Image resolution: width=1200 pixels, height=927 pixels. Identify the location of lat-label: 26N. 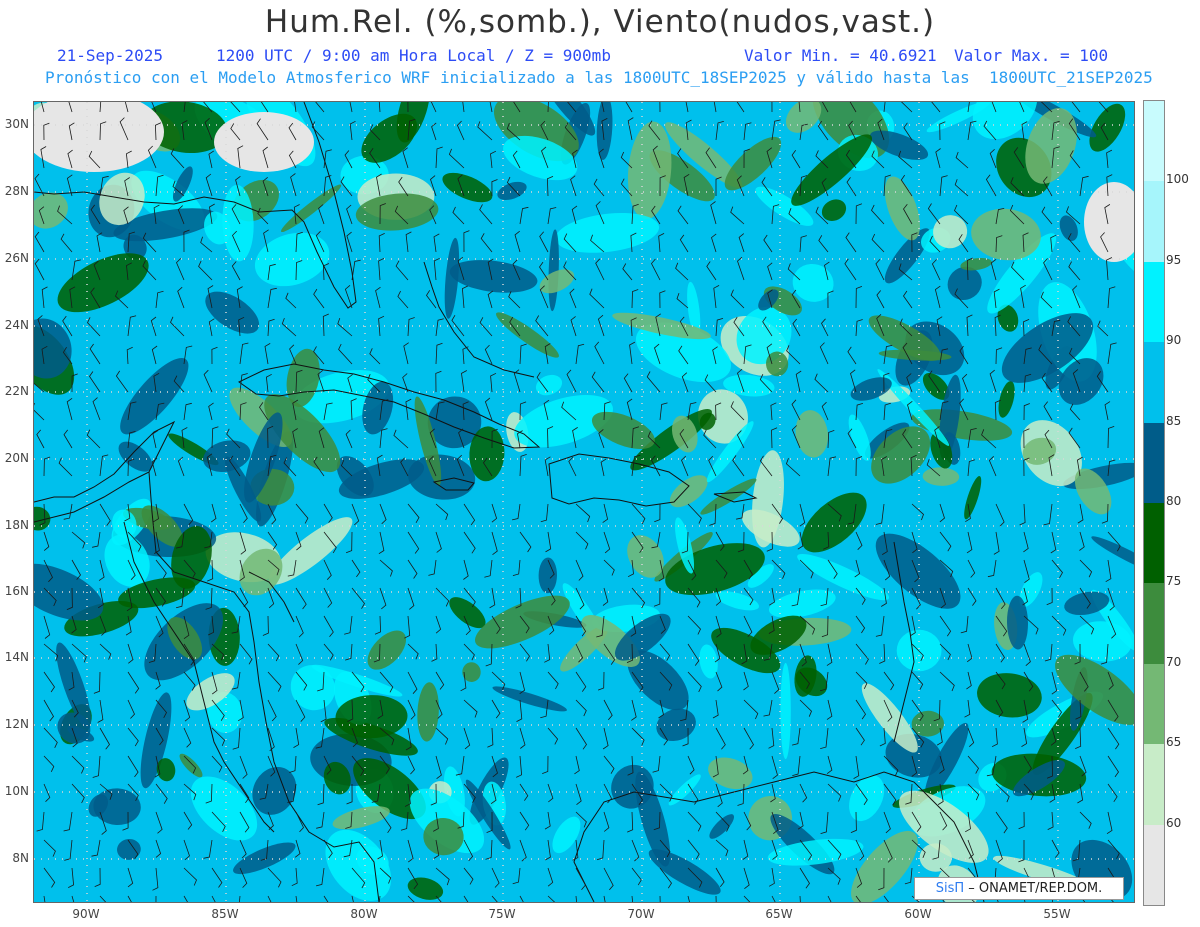
(16, 258).